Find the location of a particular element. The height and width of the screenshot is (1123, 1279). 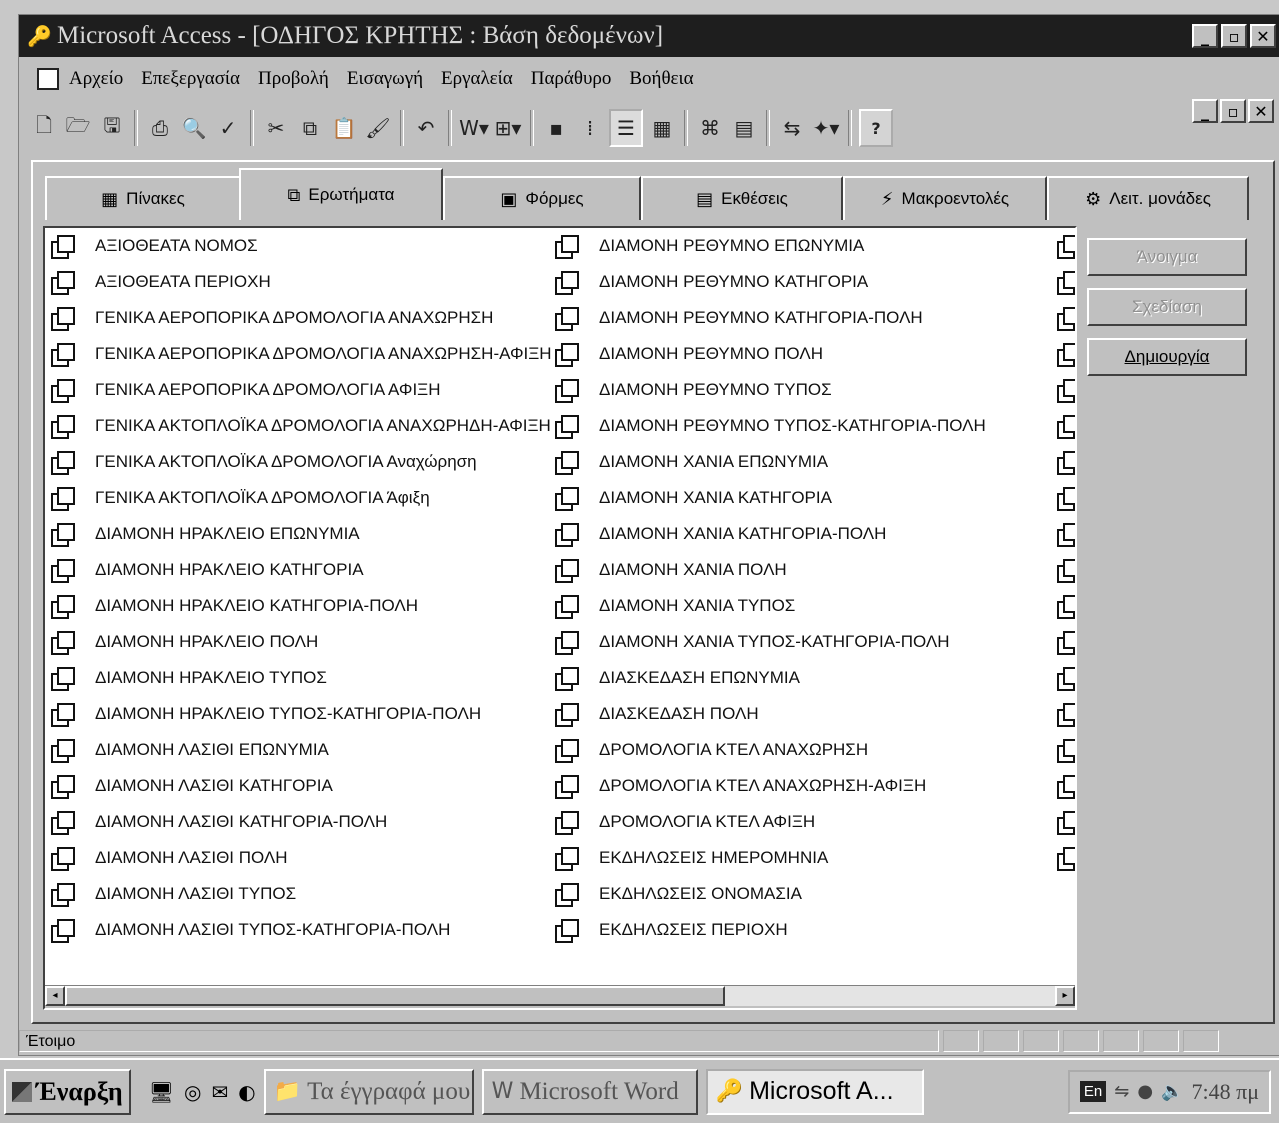

relationships-icon: ⇆ is located at coordinates (792, 128).